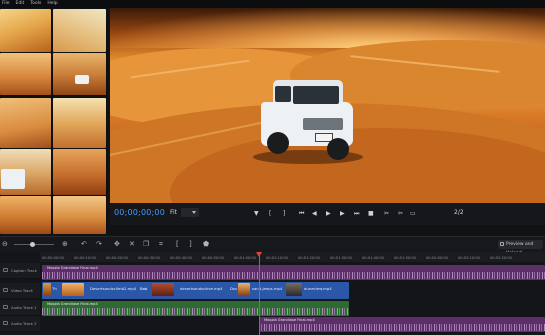  I want to click on menu-bar: File Edit Tools Help, so click(272, 4).